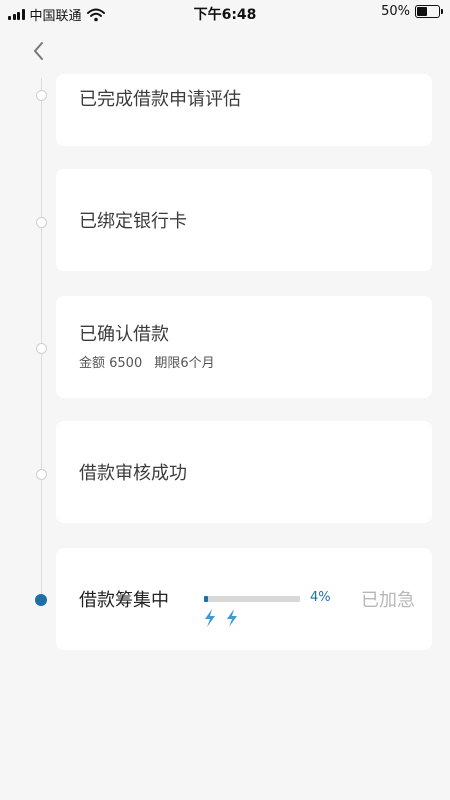  Describe the element at coordinates (41, 339) in the screenshot. I see `timeline-line` at that location.